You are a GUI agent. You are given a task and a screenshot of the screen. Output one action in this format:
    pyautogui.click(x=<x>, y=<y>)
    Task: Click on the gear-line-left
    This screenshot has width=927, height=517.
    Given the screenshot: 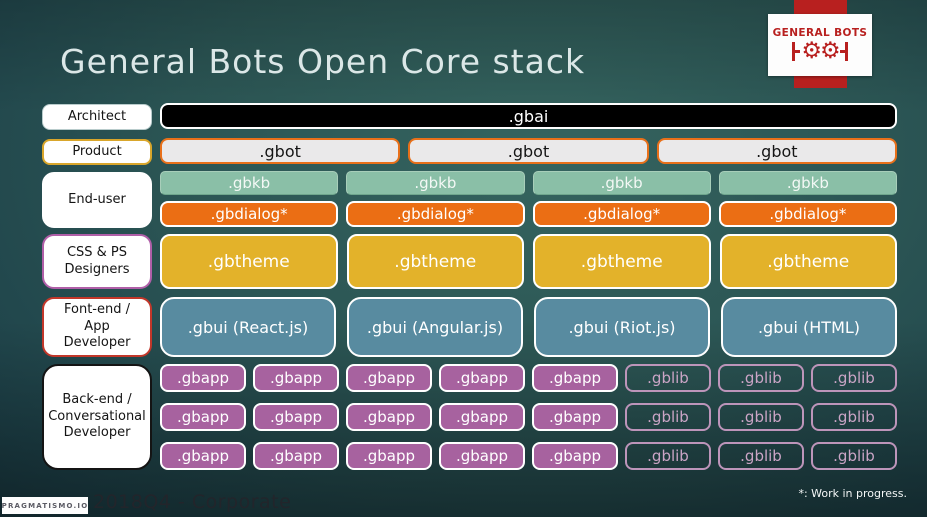 What is the action you would take?
    pyautogui.click(x=798, y=51)
    